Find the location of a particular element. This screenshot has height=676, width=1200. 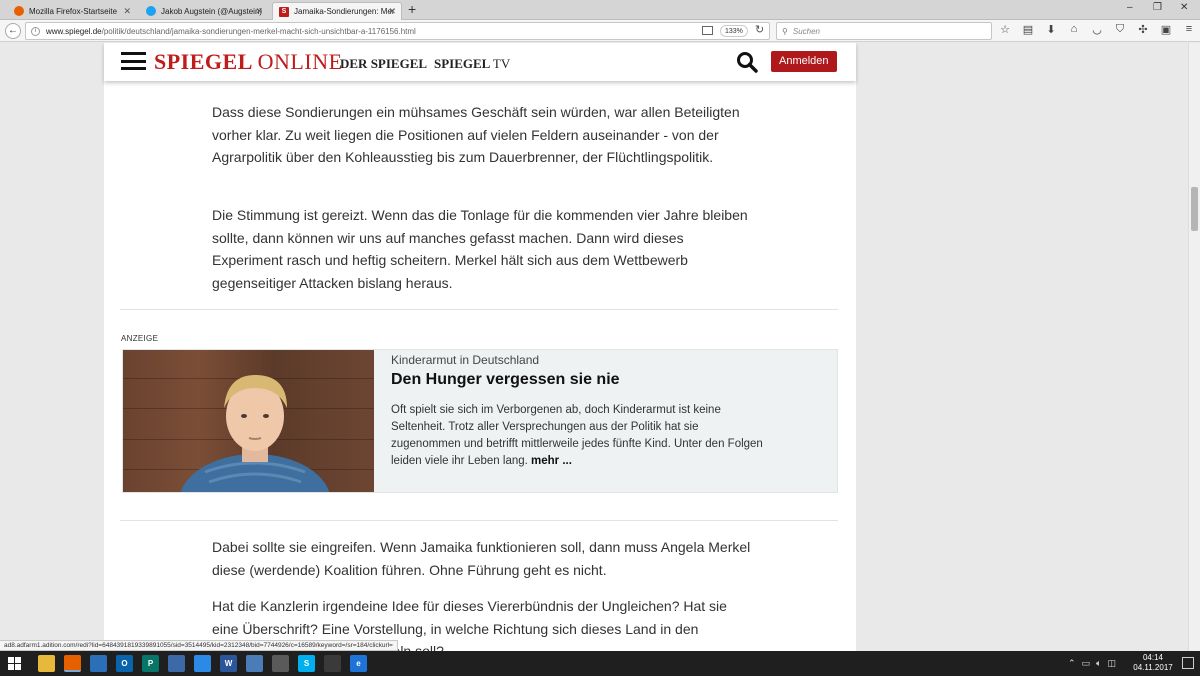

spiegel-tv-suffix: TV is located at coordinates (501, 63).